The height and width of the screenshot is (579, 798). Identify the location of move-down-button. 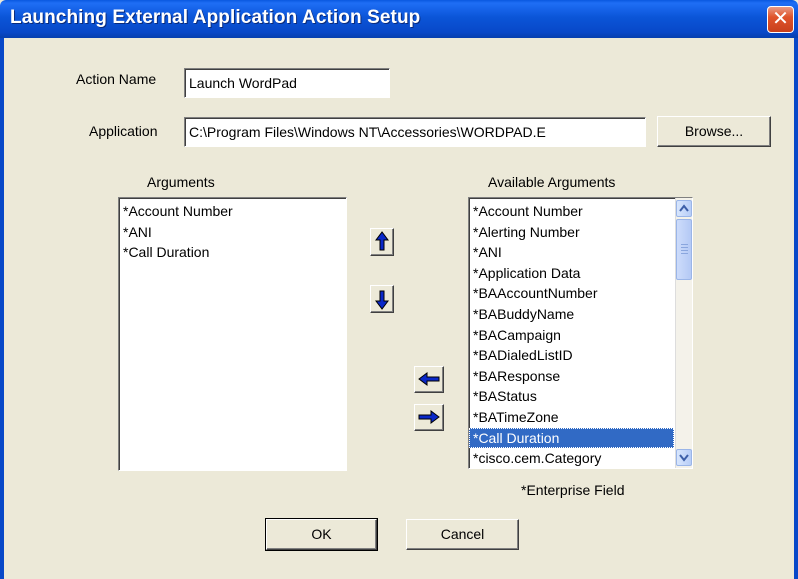
(382, 299).